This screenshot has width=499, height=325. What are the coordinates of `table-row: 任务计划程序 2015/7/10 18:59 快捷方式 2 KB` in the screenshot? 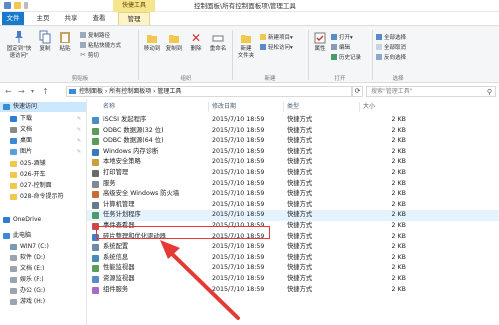 It's located at (293, 215).